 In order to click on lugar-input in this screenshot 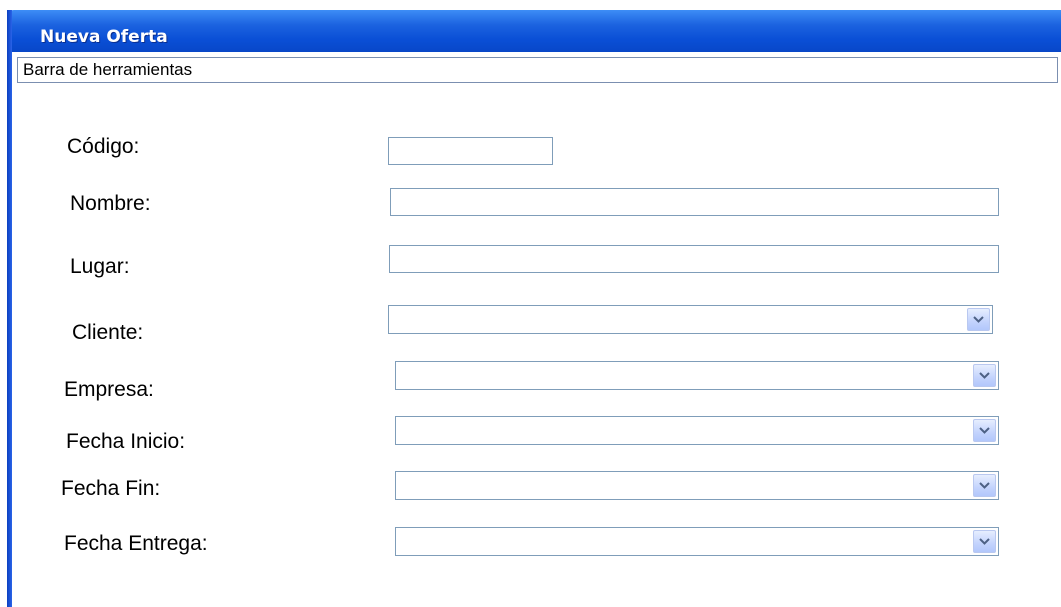, I will do `click(694, 259)`.